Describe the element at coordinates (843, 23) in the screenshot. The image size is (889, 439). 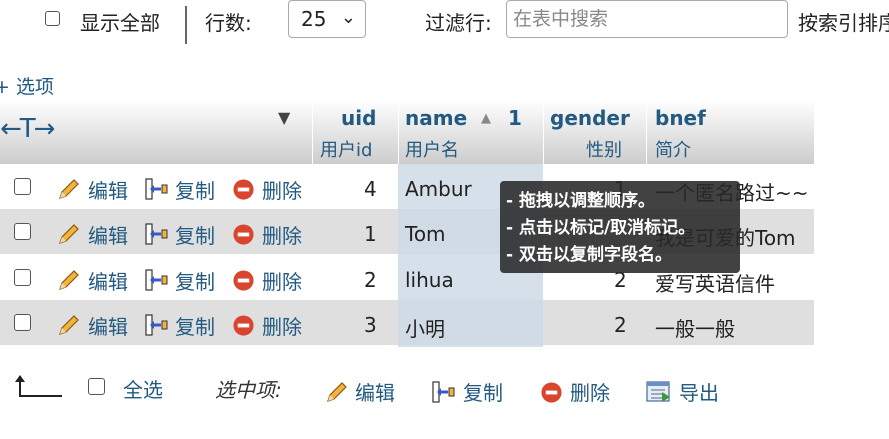
I see `sort-by-index-label: 按索引排序` at that location.